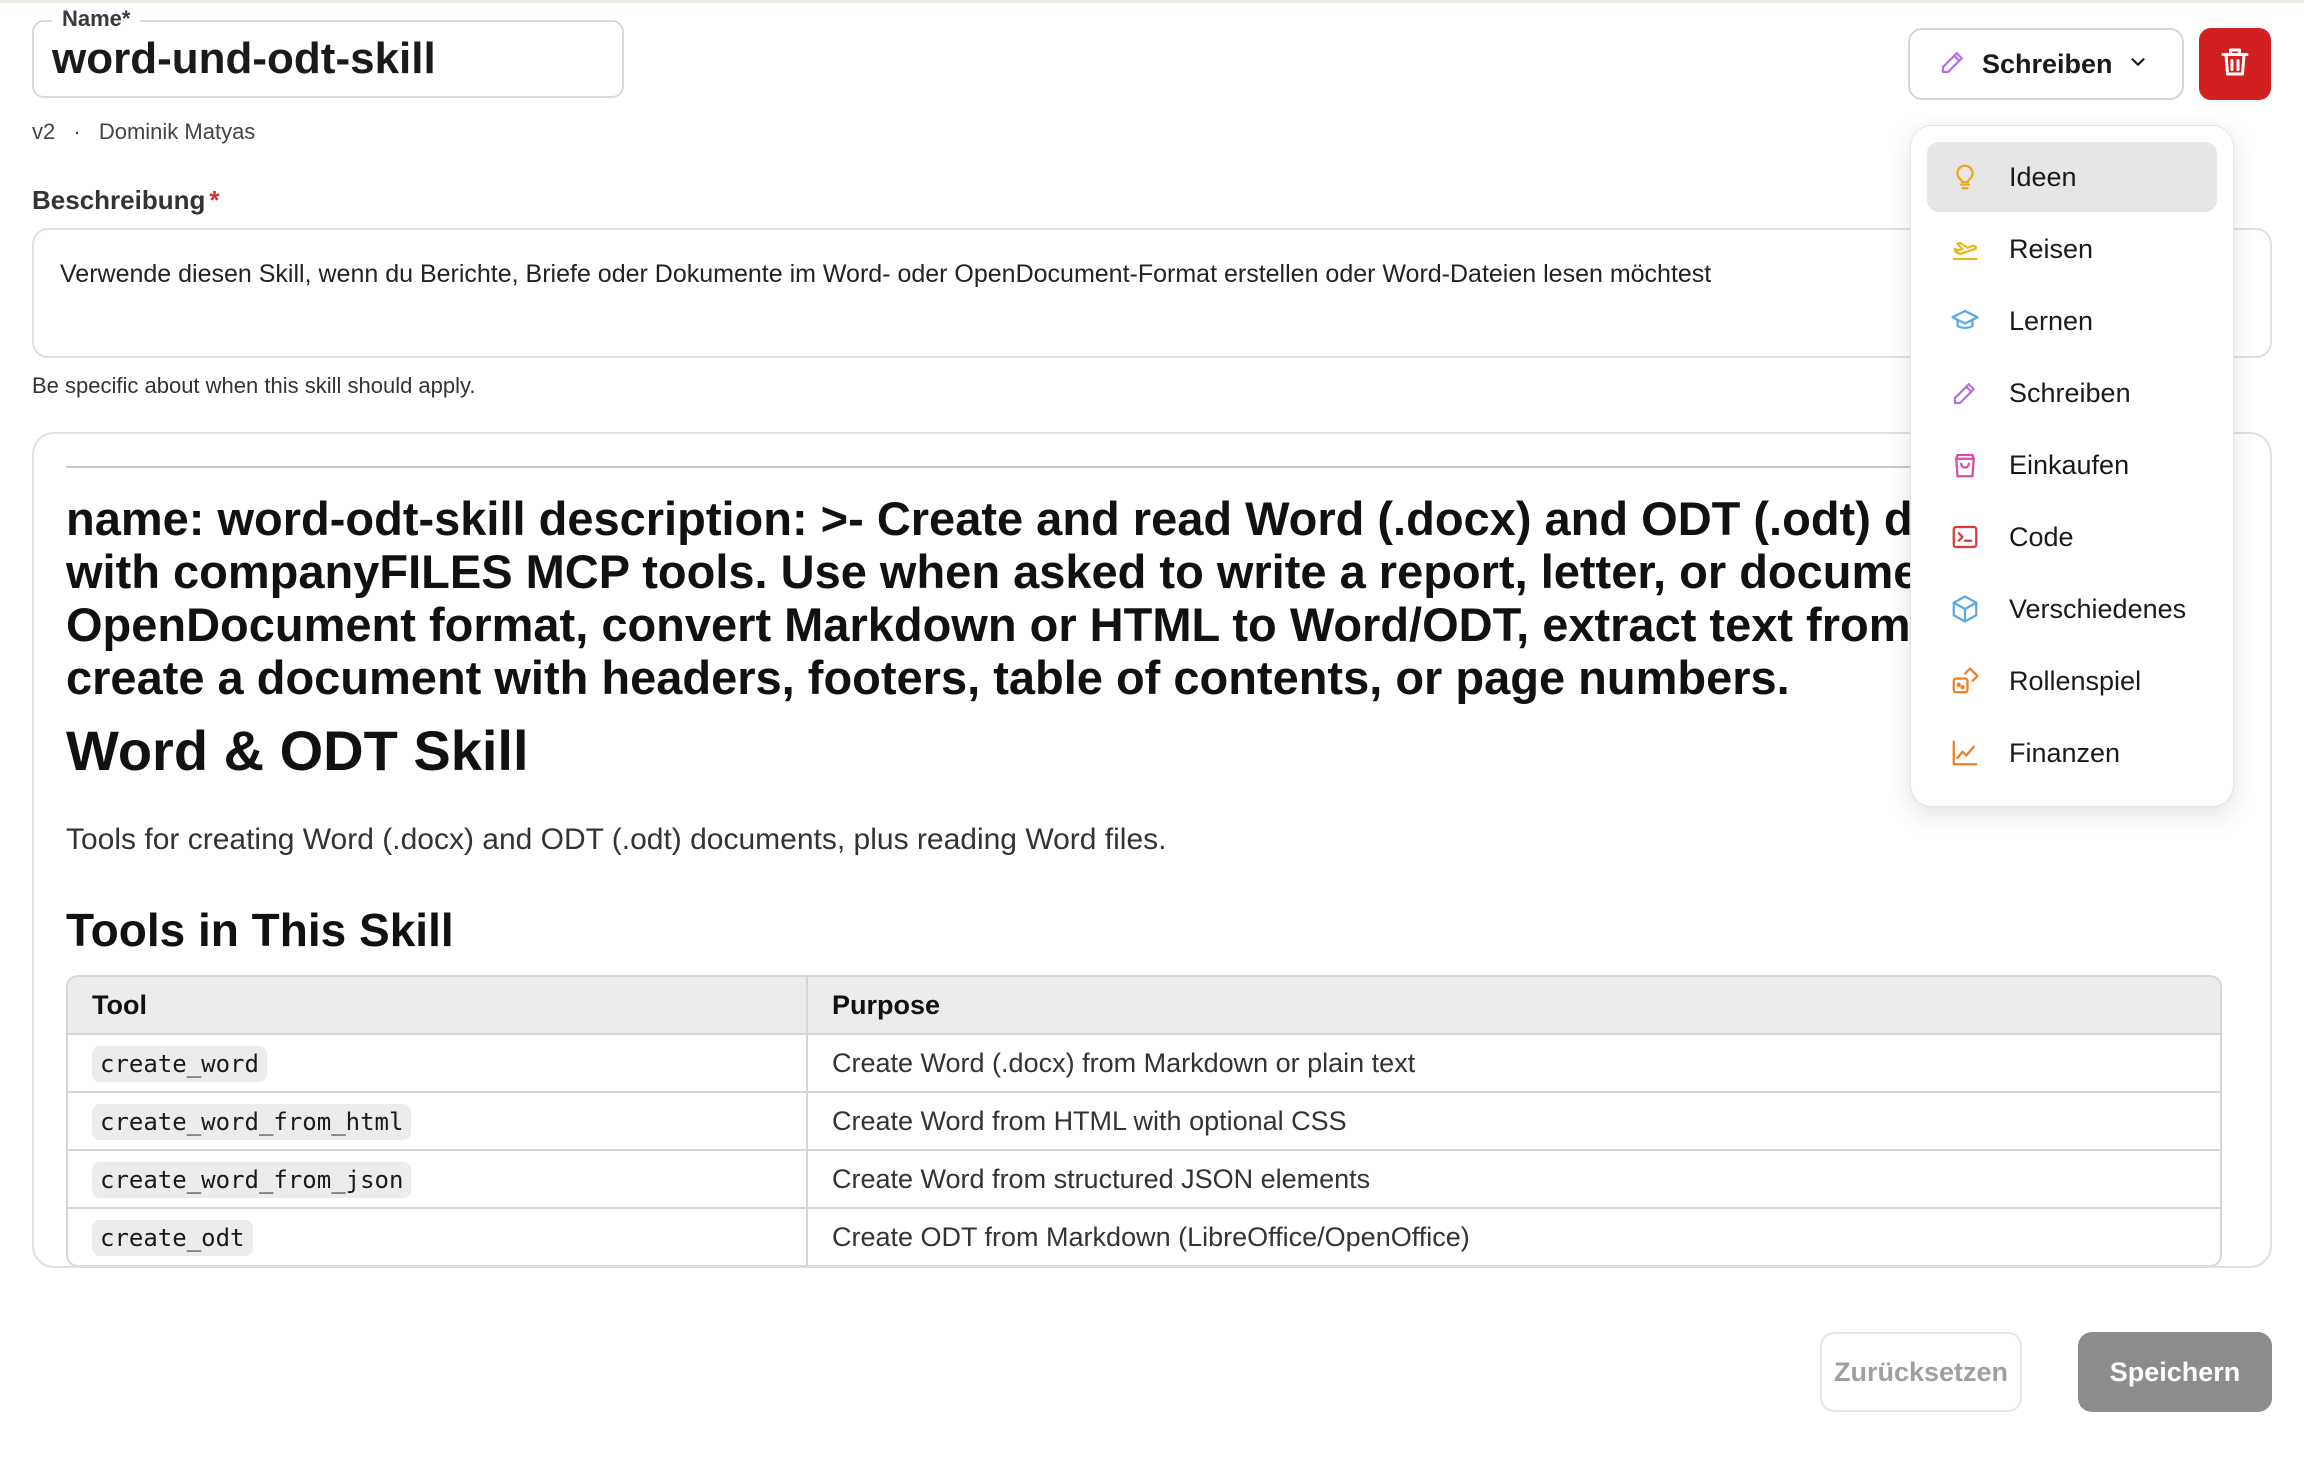 The width and height of the screenshot is (2304, 1466). What do you see at coordinates (2051, 320) in the screenshot?
I see `menu-item-label: Lernen` at bounding box center [2051, 320].